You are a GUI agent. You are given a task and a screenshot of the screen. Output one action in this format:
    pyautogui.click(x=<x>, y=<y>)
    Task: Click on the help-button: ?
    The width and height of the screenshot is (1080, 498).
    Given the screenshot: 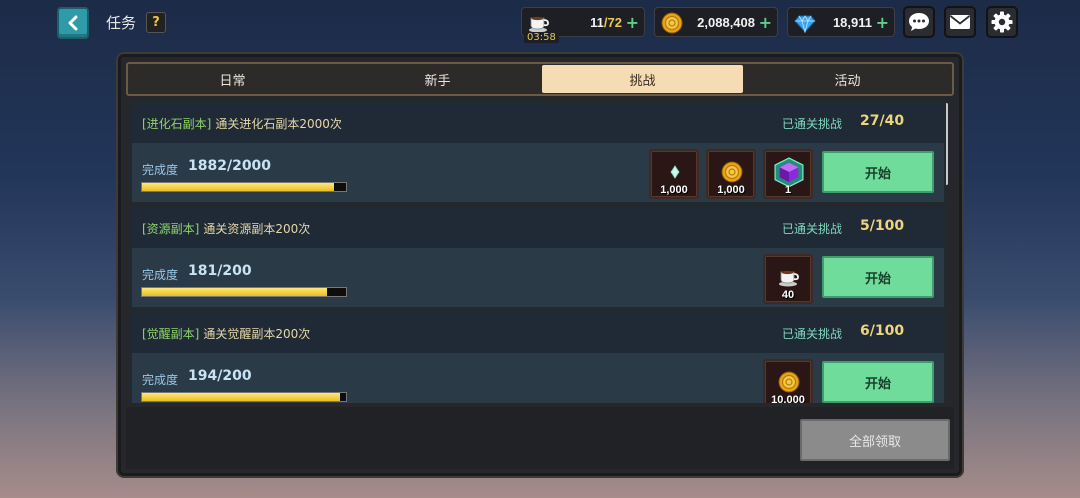 What is the action you would take?
    pyautogui.click(x=156, y=22)
    